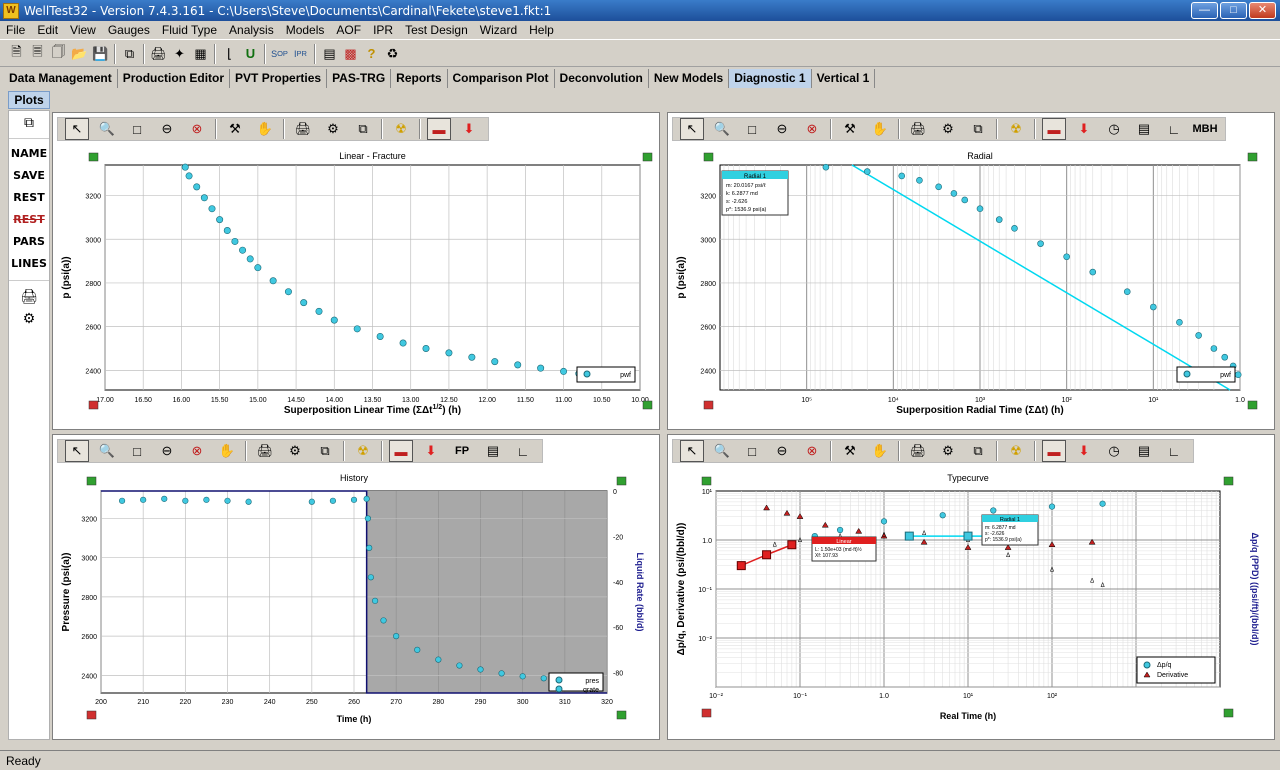  I want to click on chart-icon: ▩, so click(350, 53).